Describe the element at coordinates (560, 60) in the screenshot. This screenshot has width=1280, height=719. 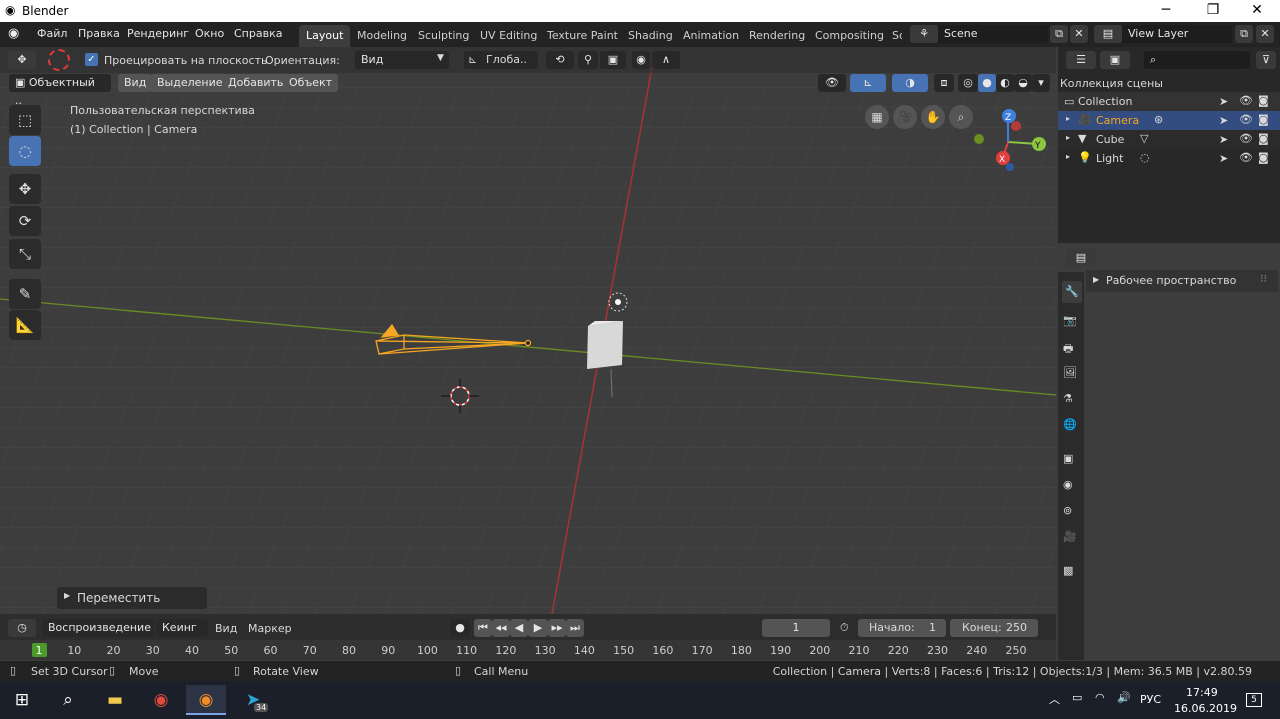
I see `pivot-icon: ⟲` at that location.